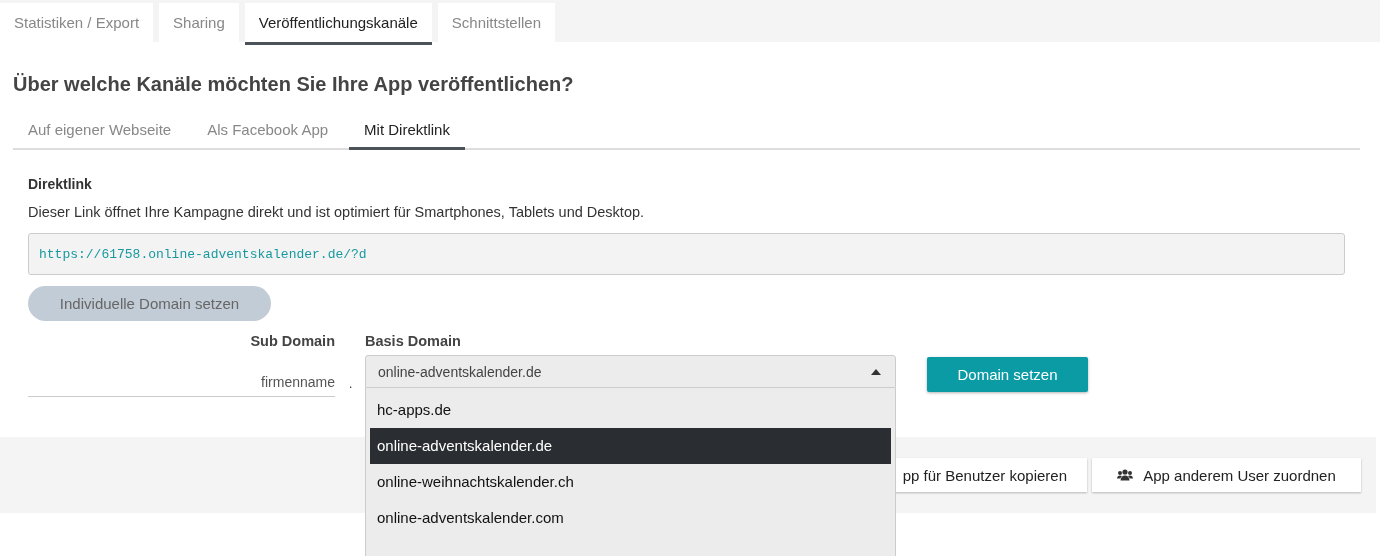 This screenshot has width=1380, height=556. Describe the element at coordinates (1125, 475) in the screenshot. I see `users-icon` at that location.